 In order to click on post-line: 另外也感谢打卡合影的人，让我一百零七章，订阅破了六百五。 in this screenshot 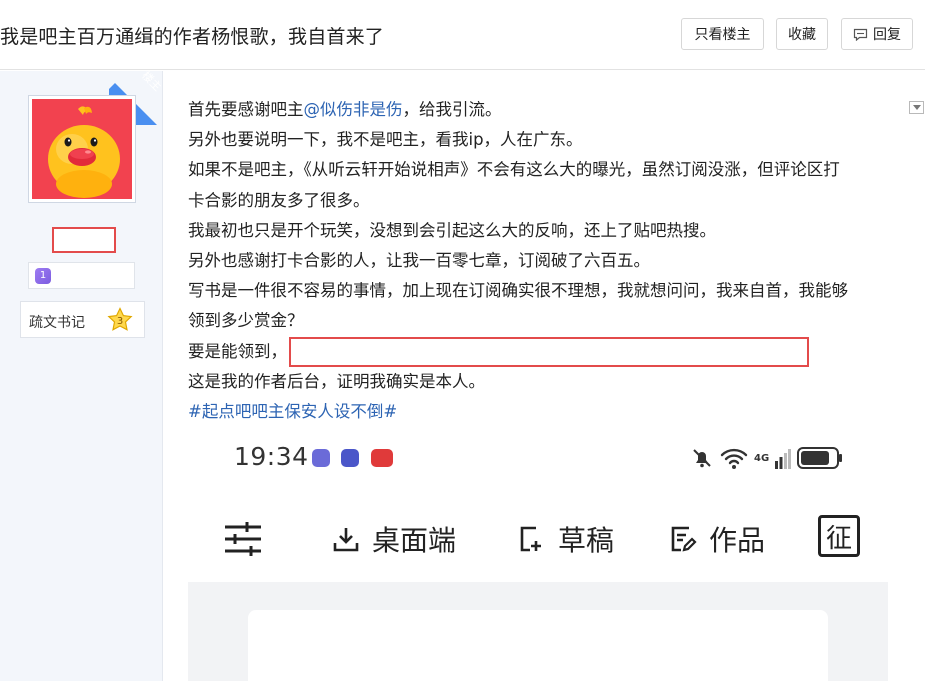, I will do `click(419, 261)`.